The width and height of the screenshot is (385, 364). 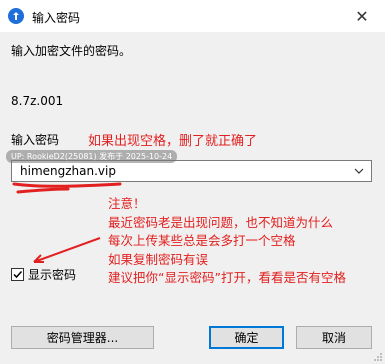 I want to click on close-button: ✕, so click(x=362, y=16).